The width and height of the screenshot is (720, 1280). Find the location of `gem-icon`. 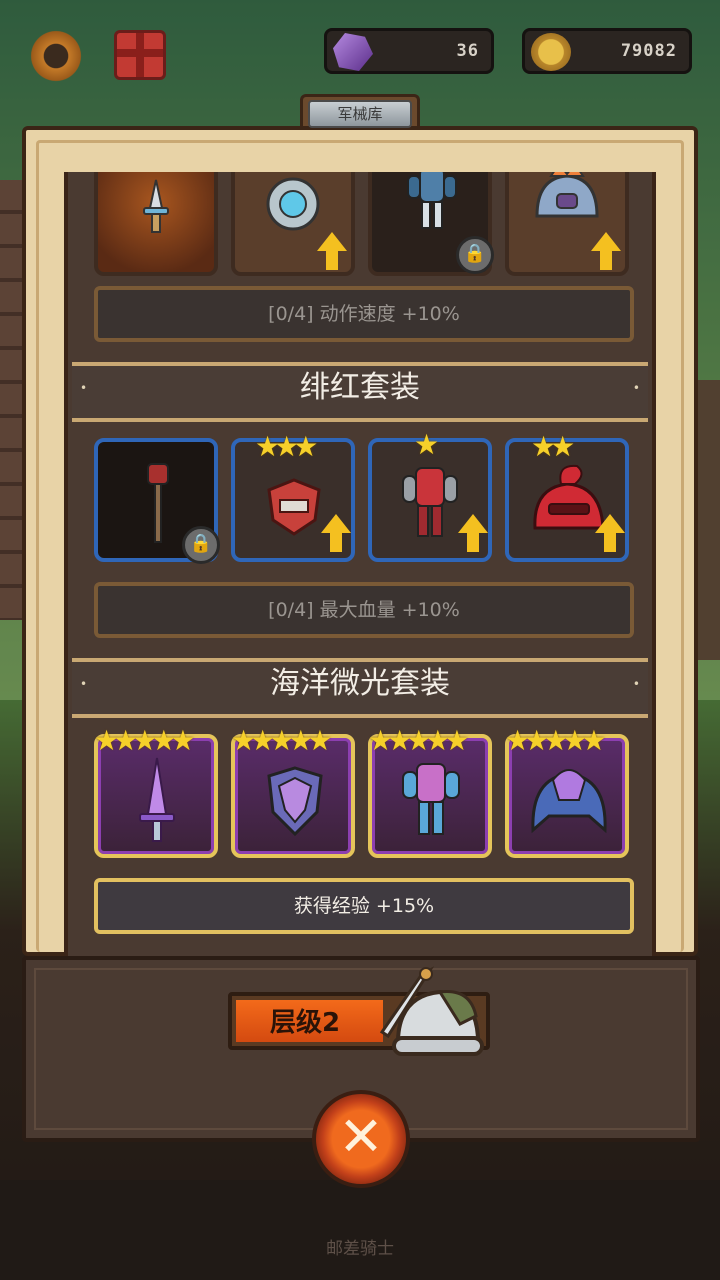

gem-icon is located at coordinates (353, 52).